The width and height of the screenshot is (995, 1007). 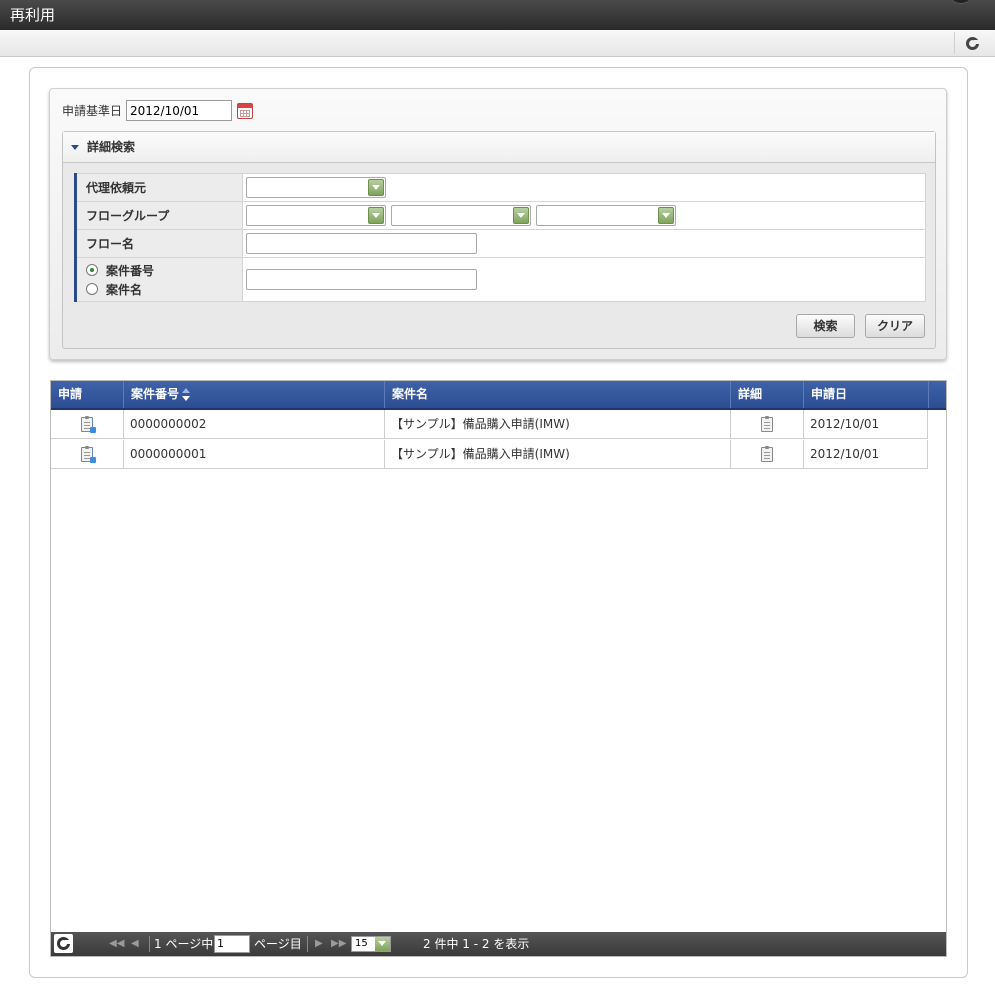 I want to click on condition-table: 代理依頼元 フローグループ フロー名 案件番号 案件名, so click(x=500, y=237).